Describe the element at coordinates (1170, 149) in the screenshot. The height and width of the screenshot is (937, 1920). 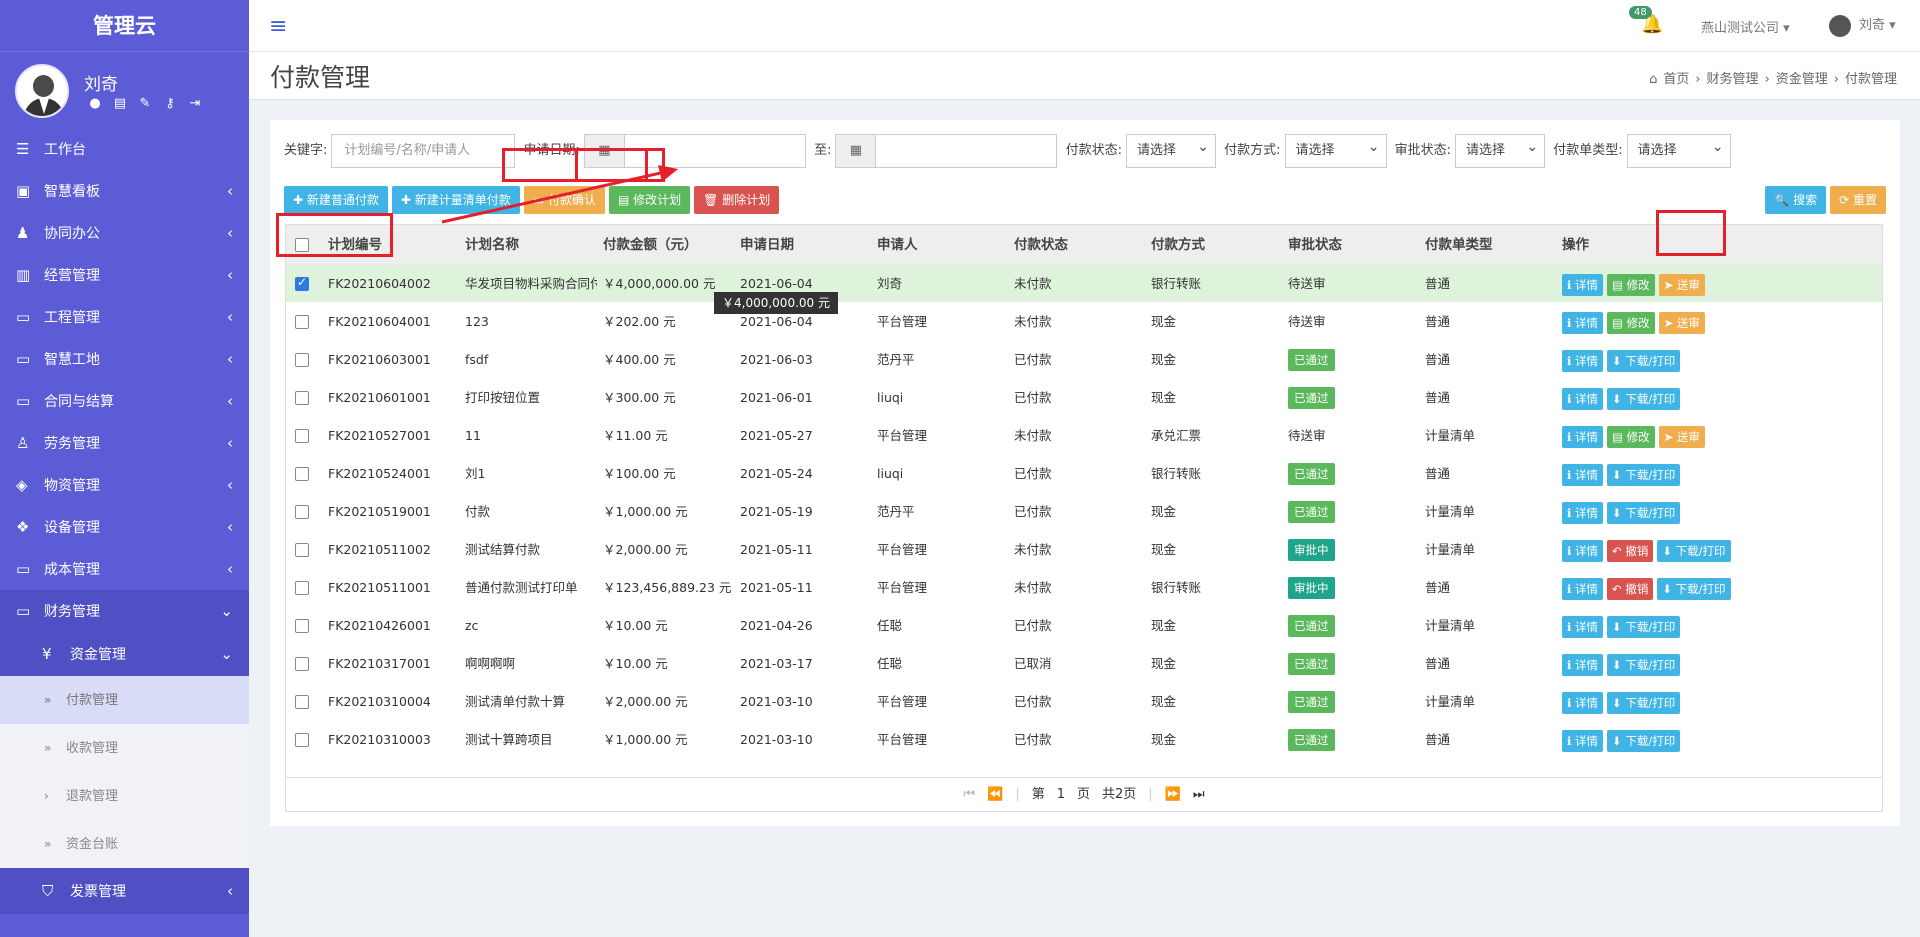
I see `pay-status-select: 请选择` at that location.